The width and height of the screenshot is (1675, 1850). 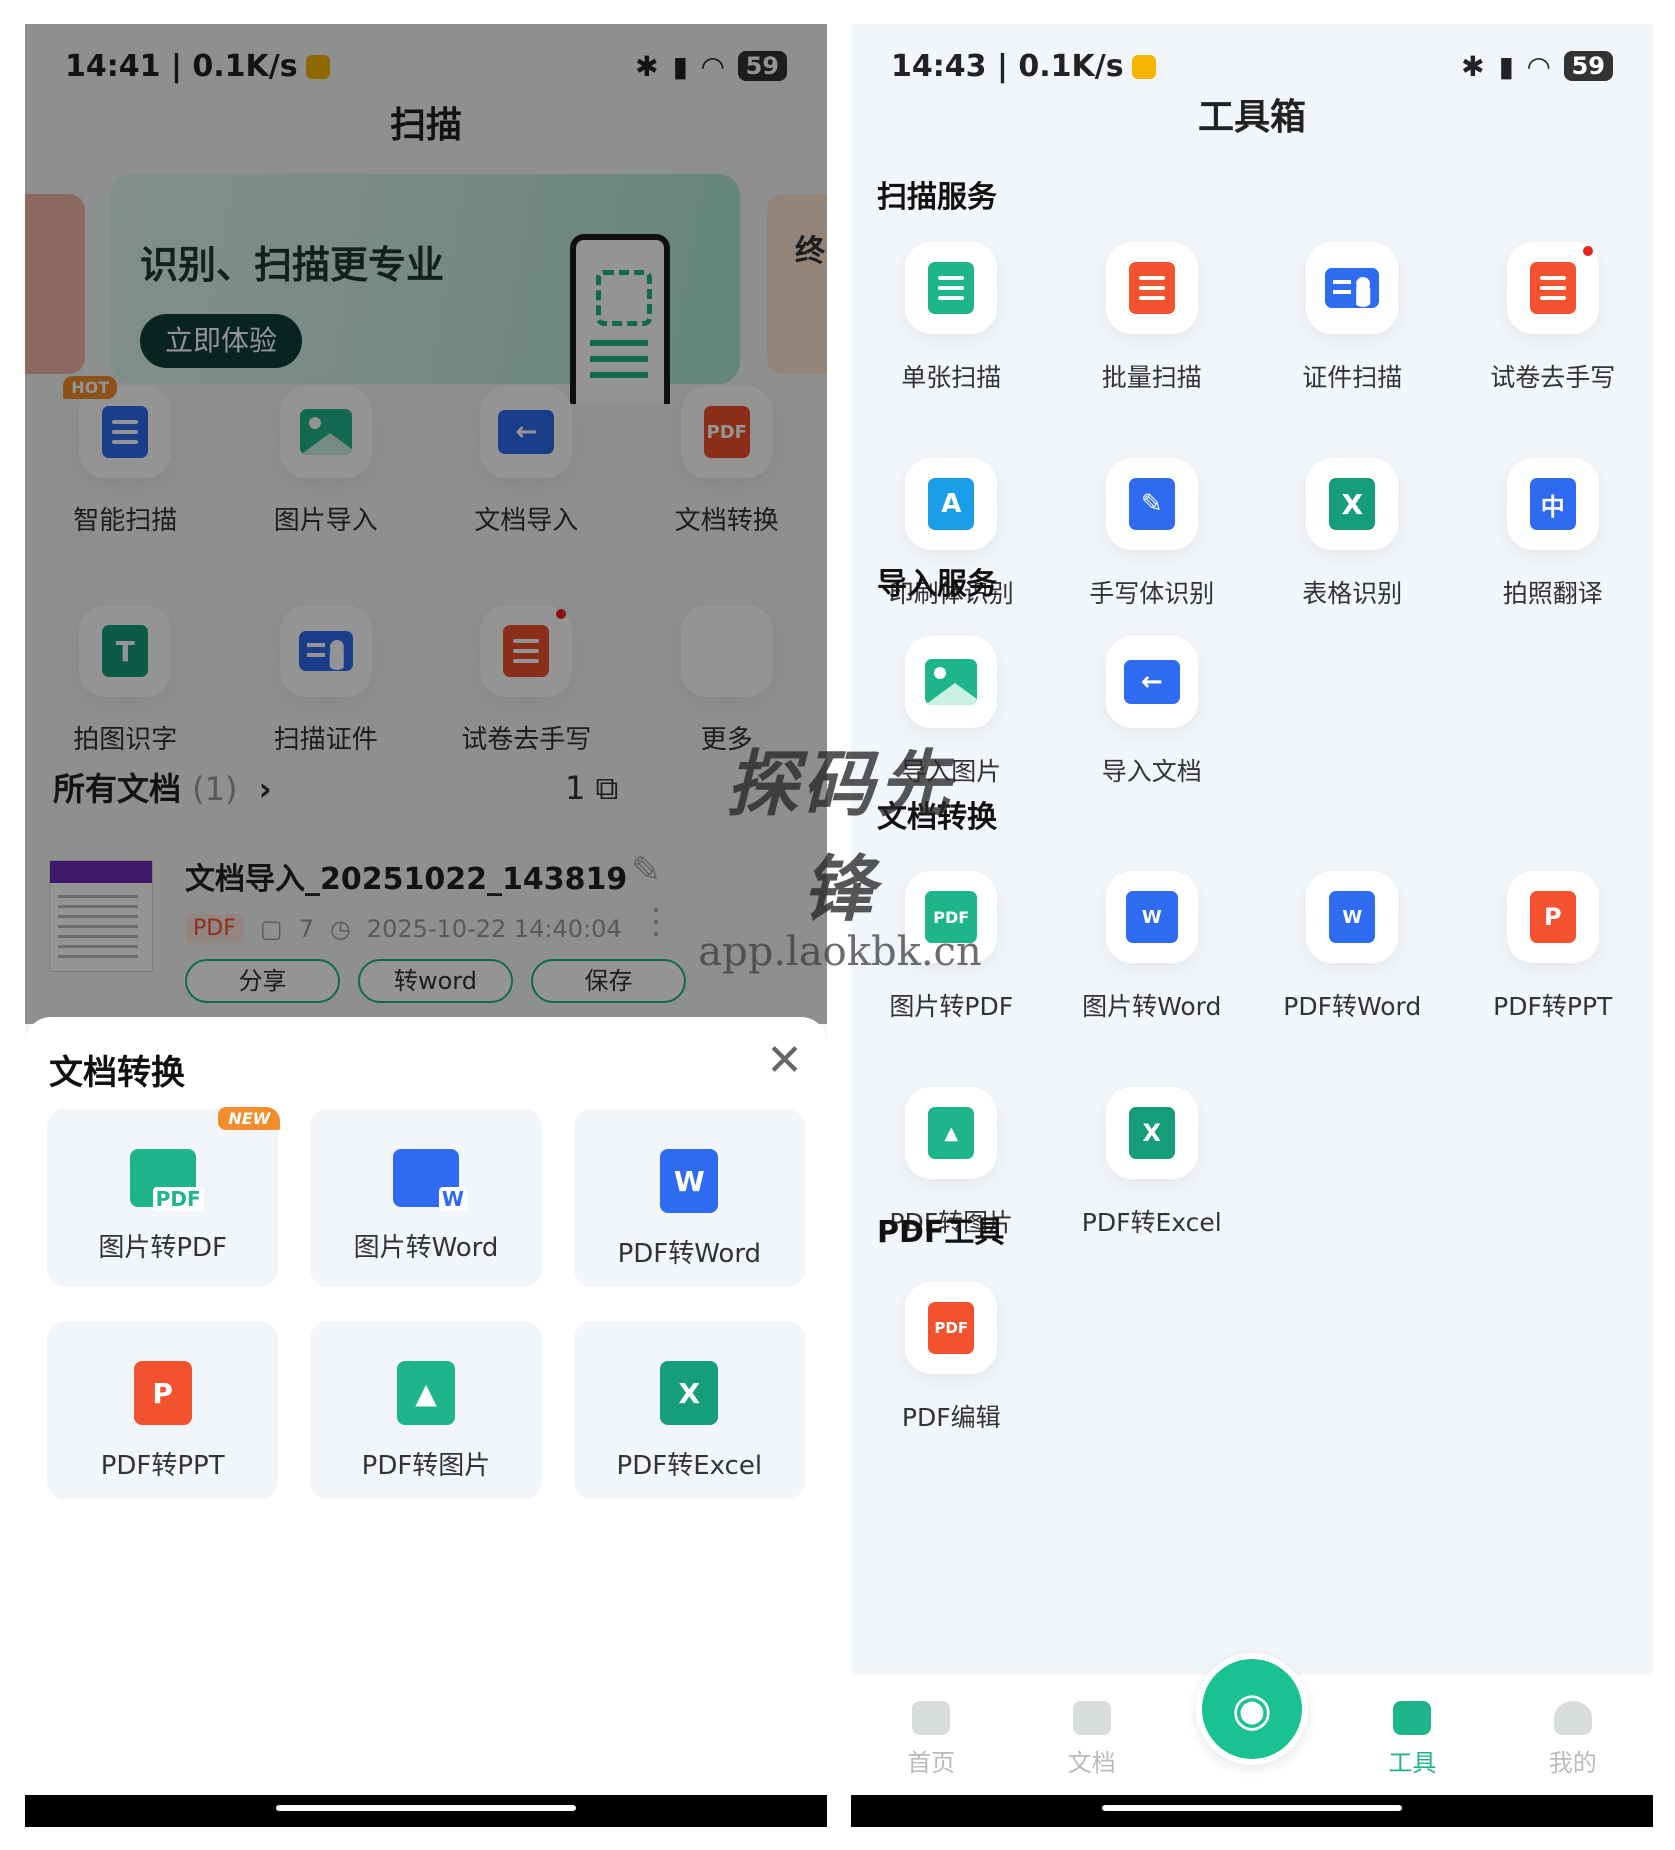 What do you see at coordinates (1251, 117) in the screenshot?
I see `page-title: 工具箱` at bounding box center [1251, 117].